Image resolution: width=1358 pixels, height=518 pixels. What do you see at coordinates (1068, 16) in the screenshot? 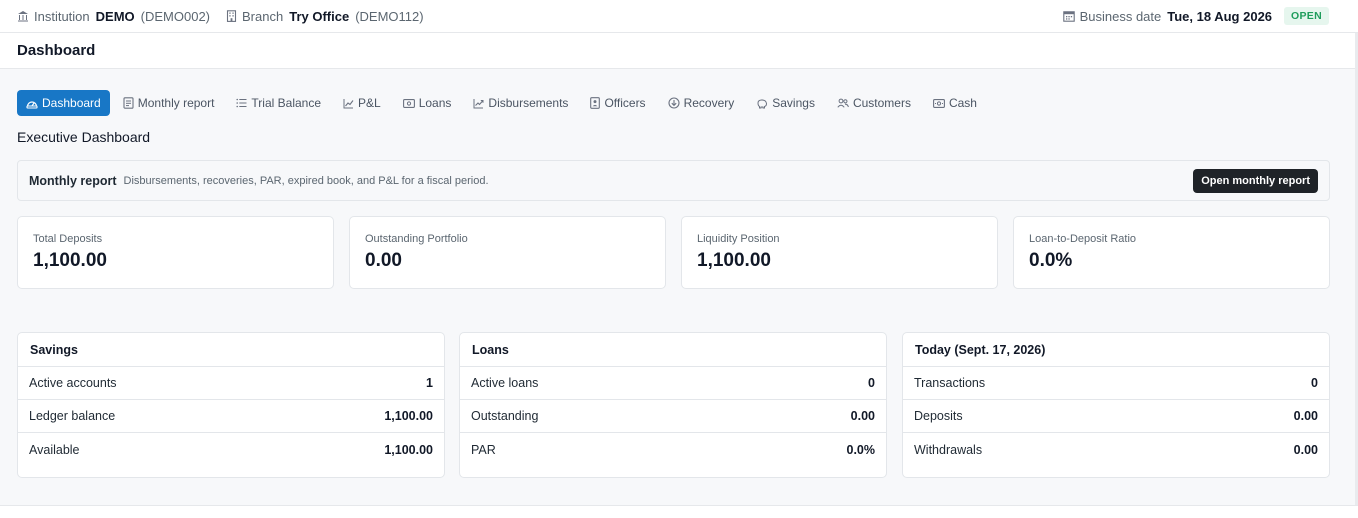
I see `calendar-icon` at bounding box center [1068, 16].